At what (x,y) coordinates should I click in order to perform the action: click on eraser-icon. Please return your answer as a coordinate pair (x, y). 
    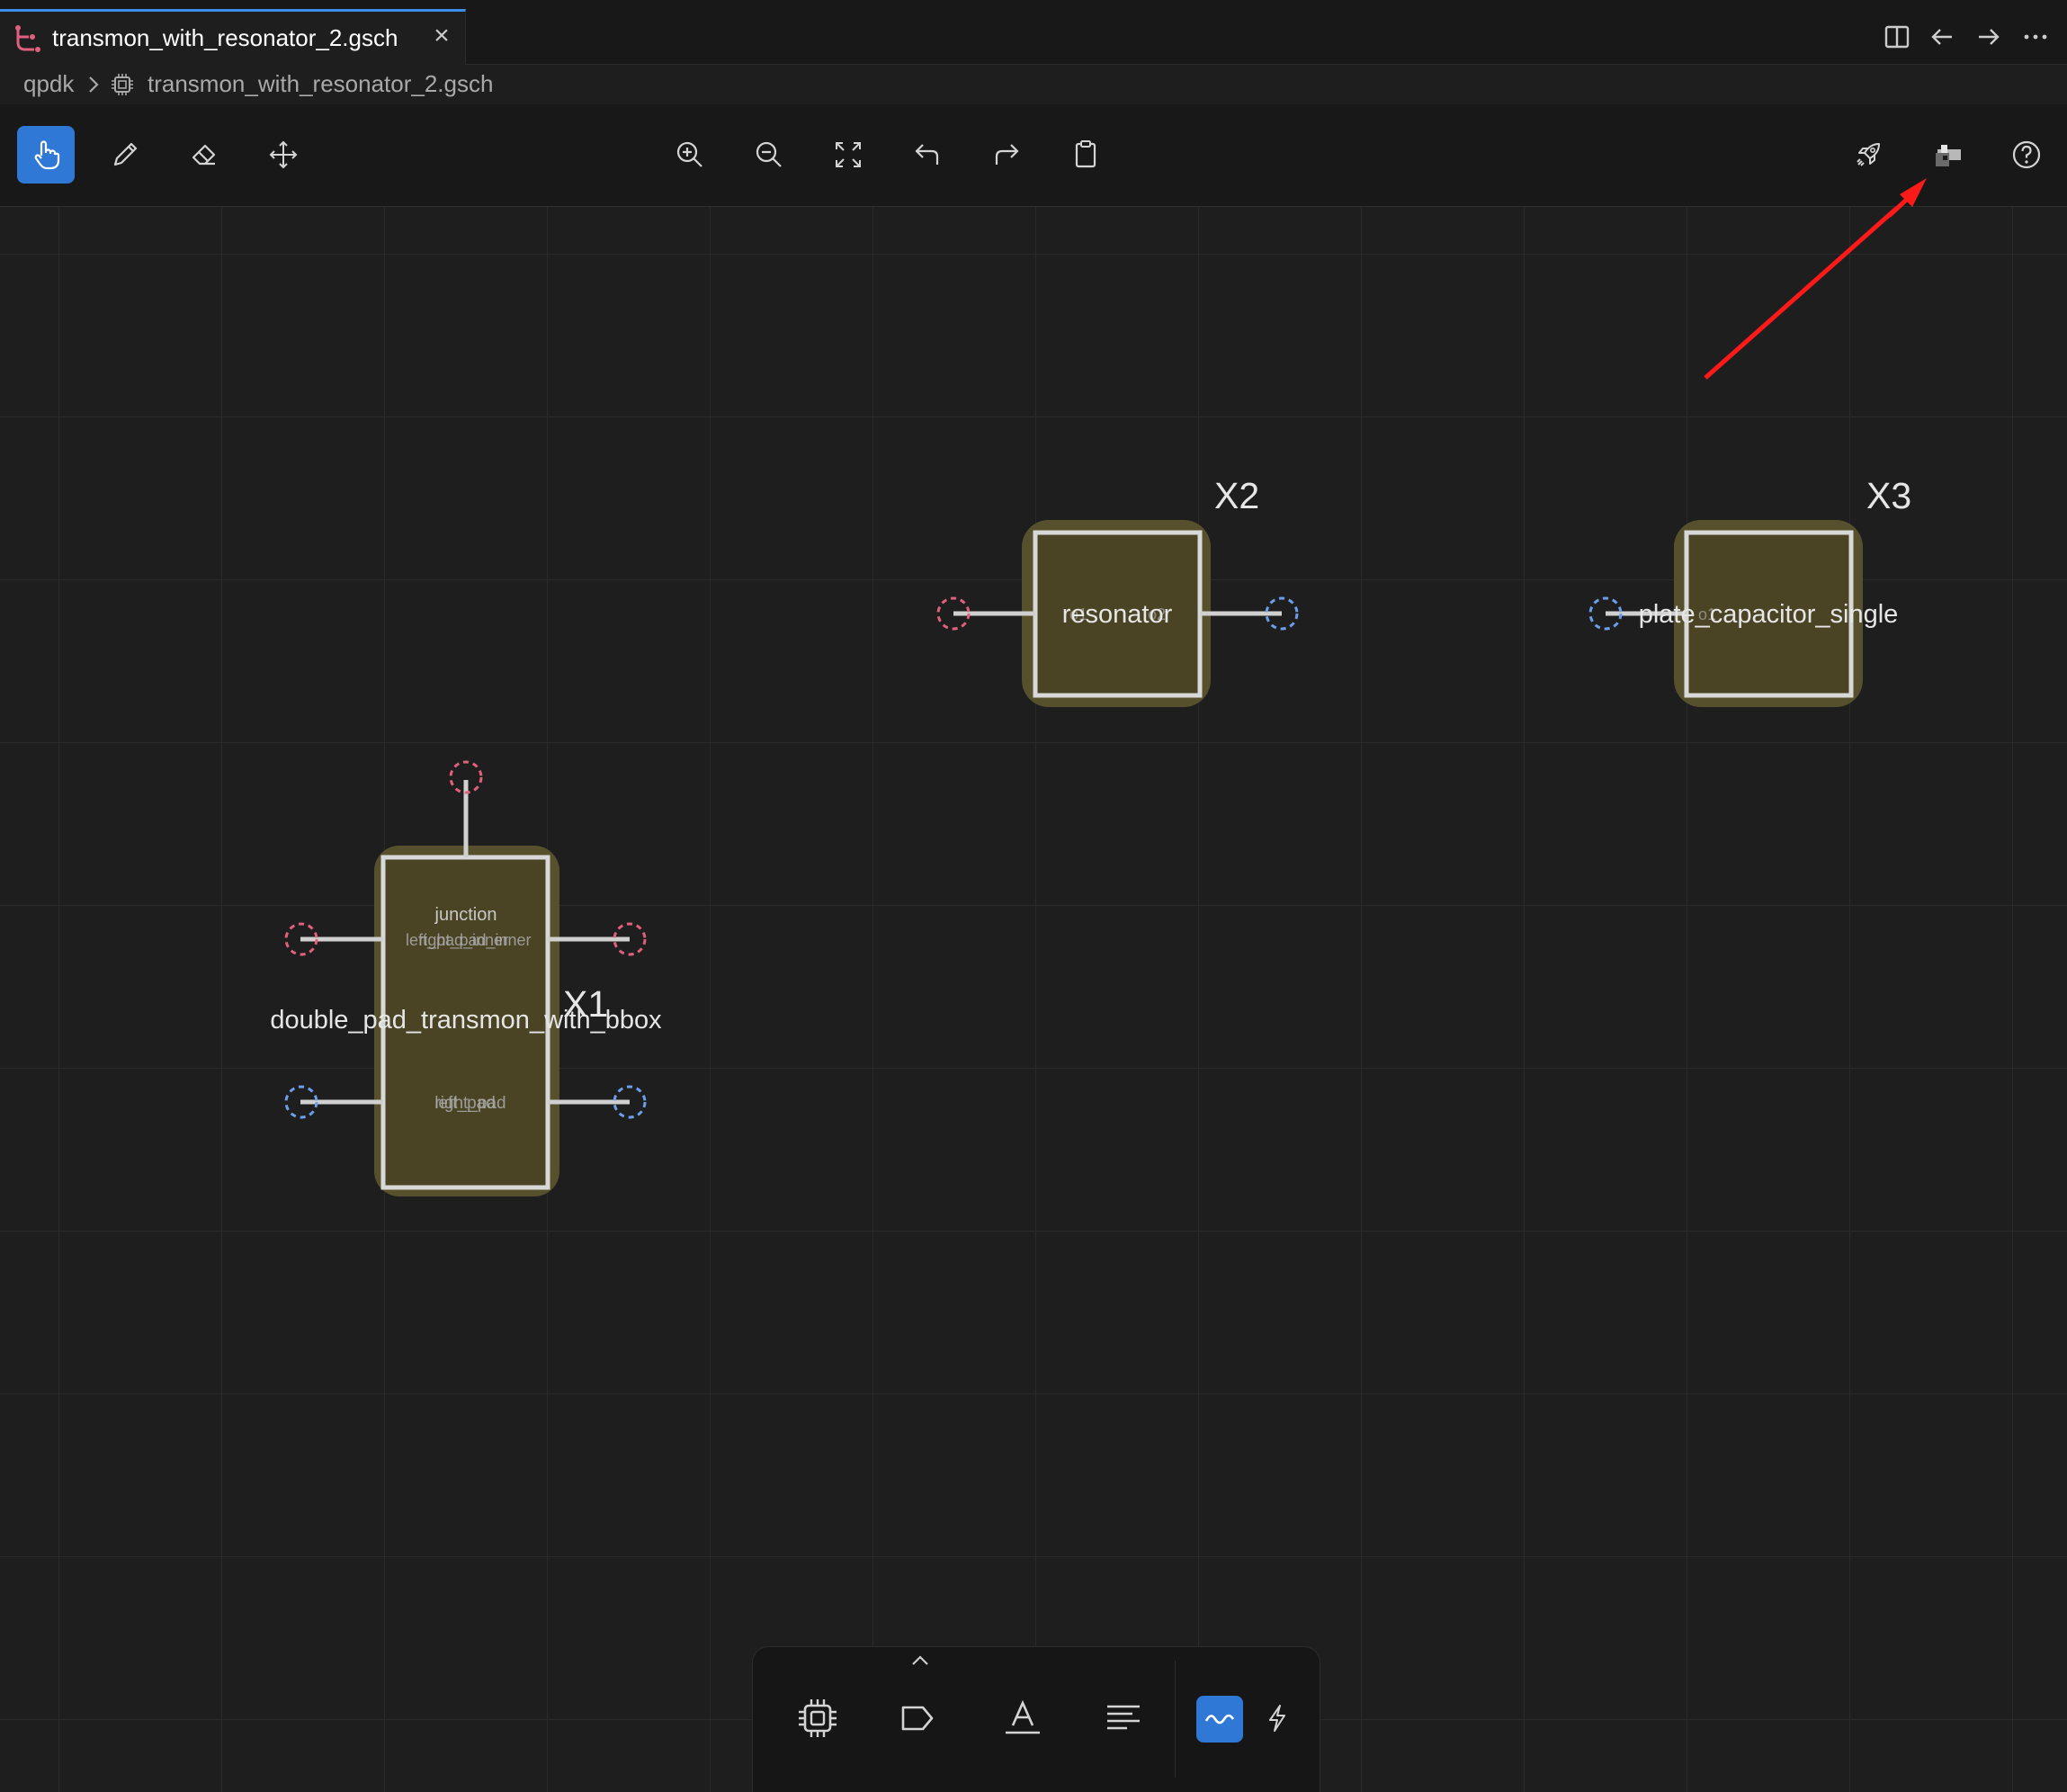
    Looking at the image, I should click on (204, 155).